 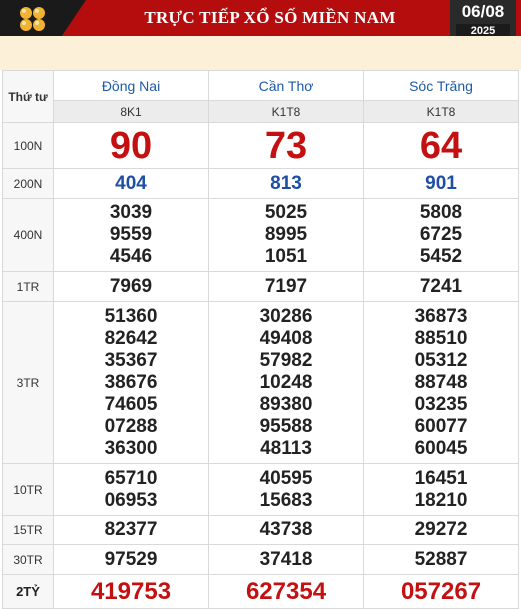 I want to click on winning-number: 7969, so click(x=131, y=286).